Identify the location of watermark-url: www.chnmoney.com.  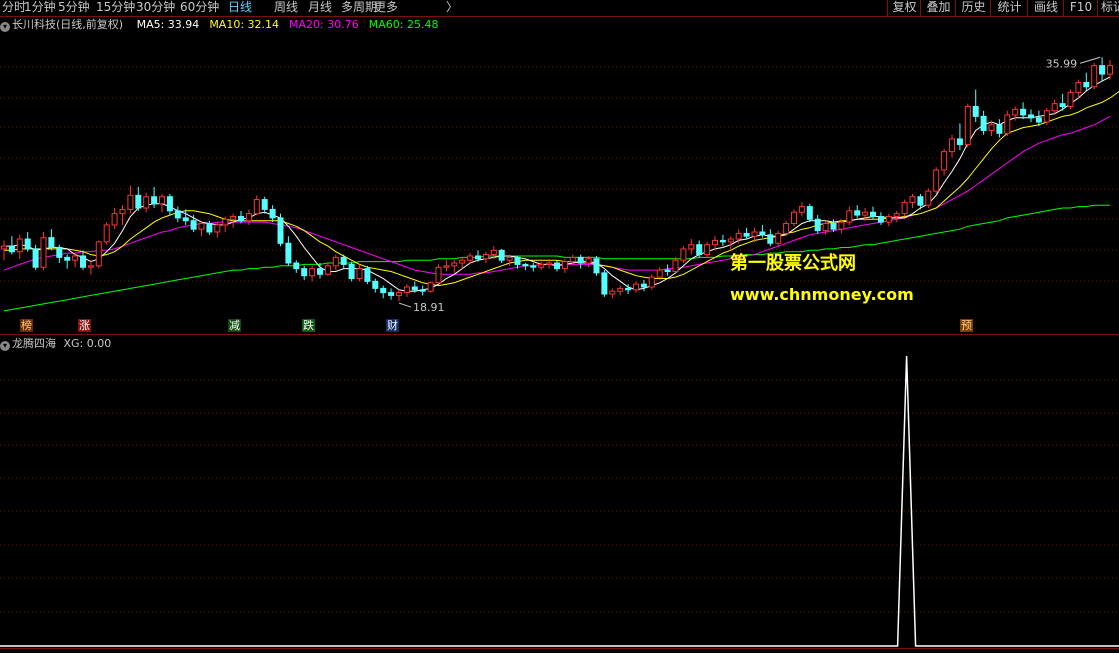
(822, 294).